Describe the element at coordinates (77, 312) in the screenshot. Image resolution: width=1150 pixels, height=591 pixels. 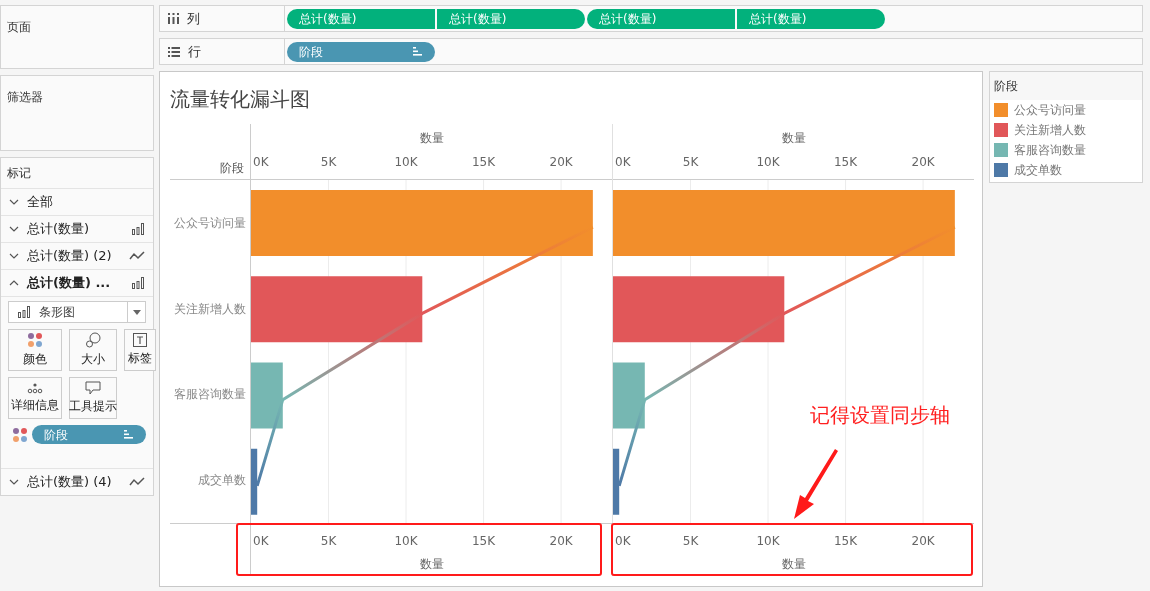
I see `mark-type-dropdown: 条形图` at that location.